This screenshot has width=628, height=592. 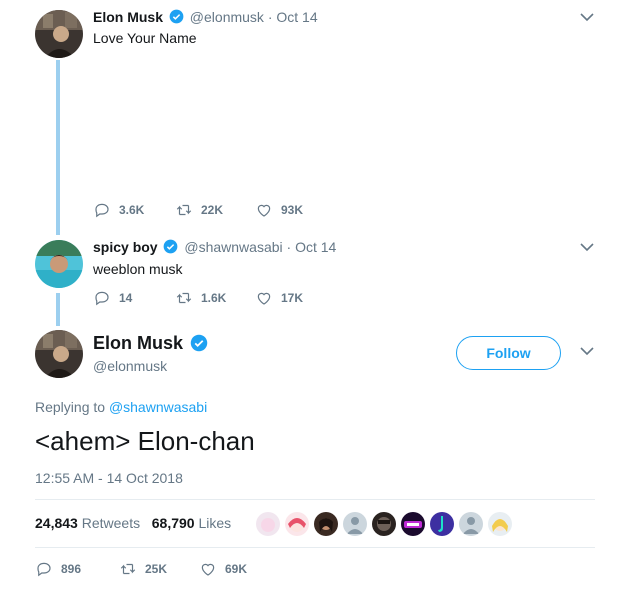 What do you see at coordinates (233, 247) in the screenshot?
I see `author-handle: @shawnwasabi` at bounding box center [233, 247].